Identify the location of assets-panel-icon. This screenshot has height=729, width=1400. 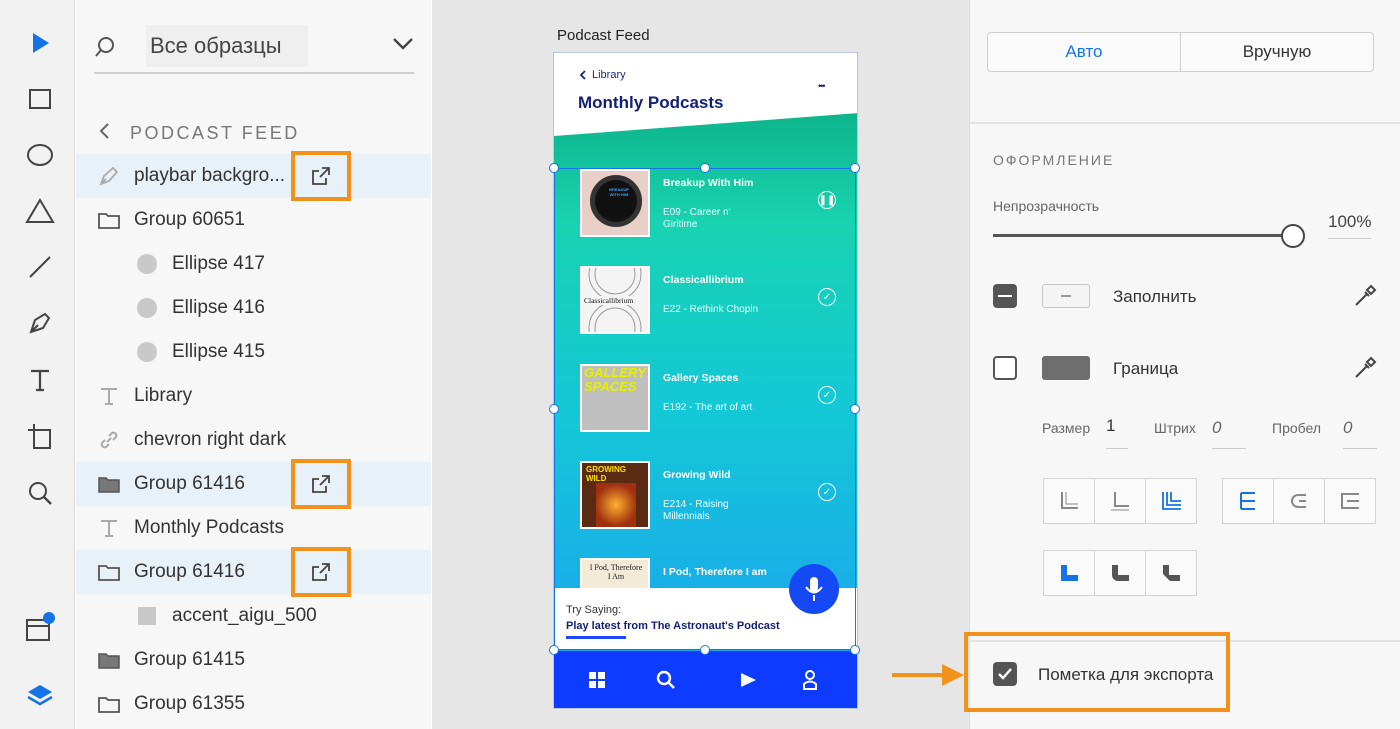
(40, 628).